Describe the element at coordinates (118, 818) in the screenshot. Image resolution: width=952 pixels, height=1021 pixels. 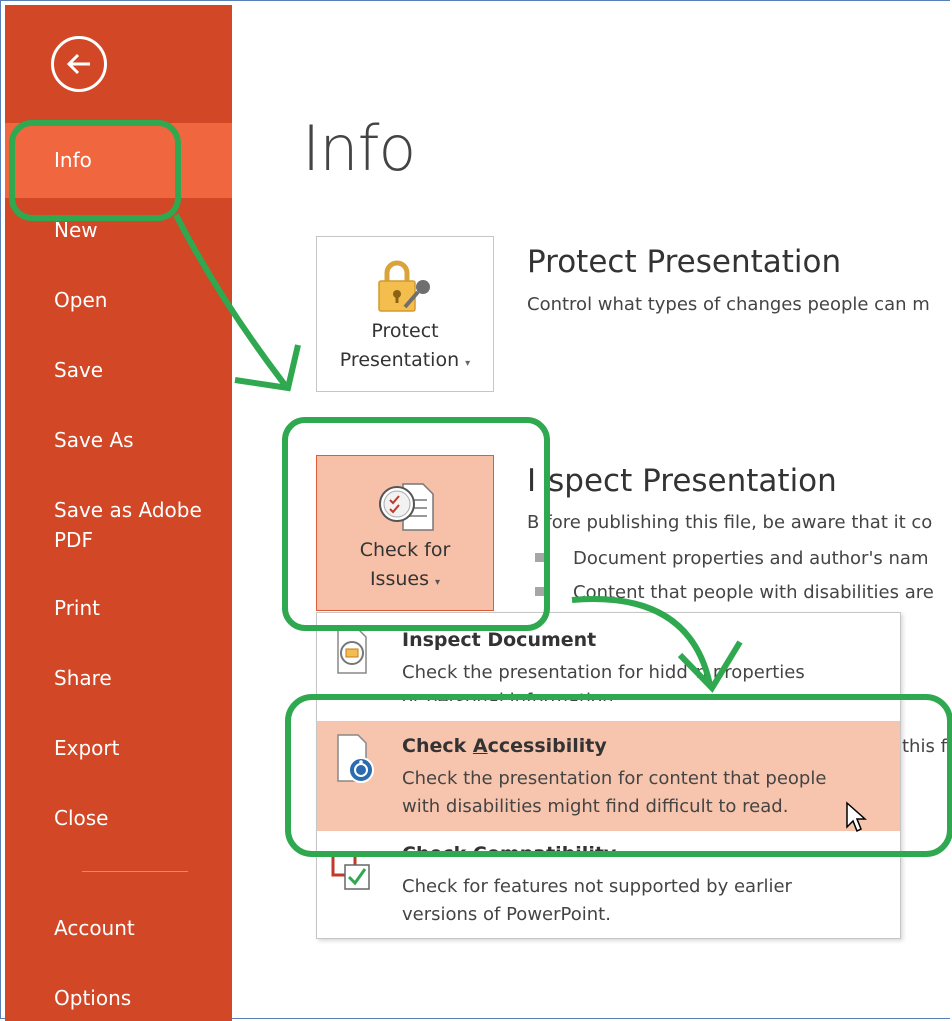
I see `sidebar-item-close: Close` at that location.